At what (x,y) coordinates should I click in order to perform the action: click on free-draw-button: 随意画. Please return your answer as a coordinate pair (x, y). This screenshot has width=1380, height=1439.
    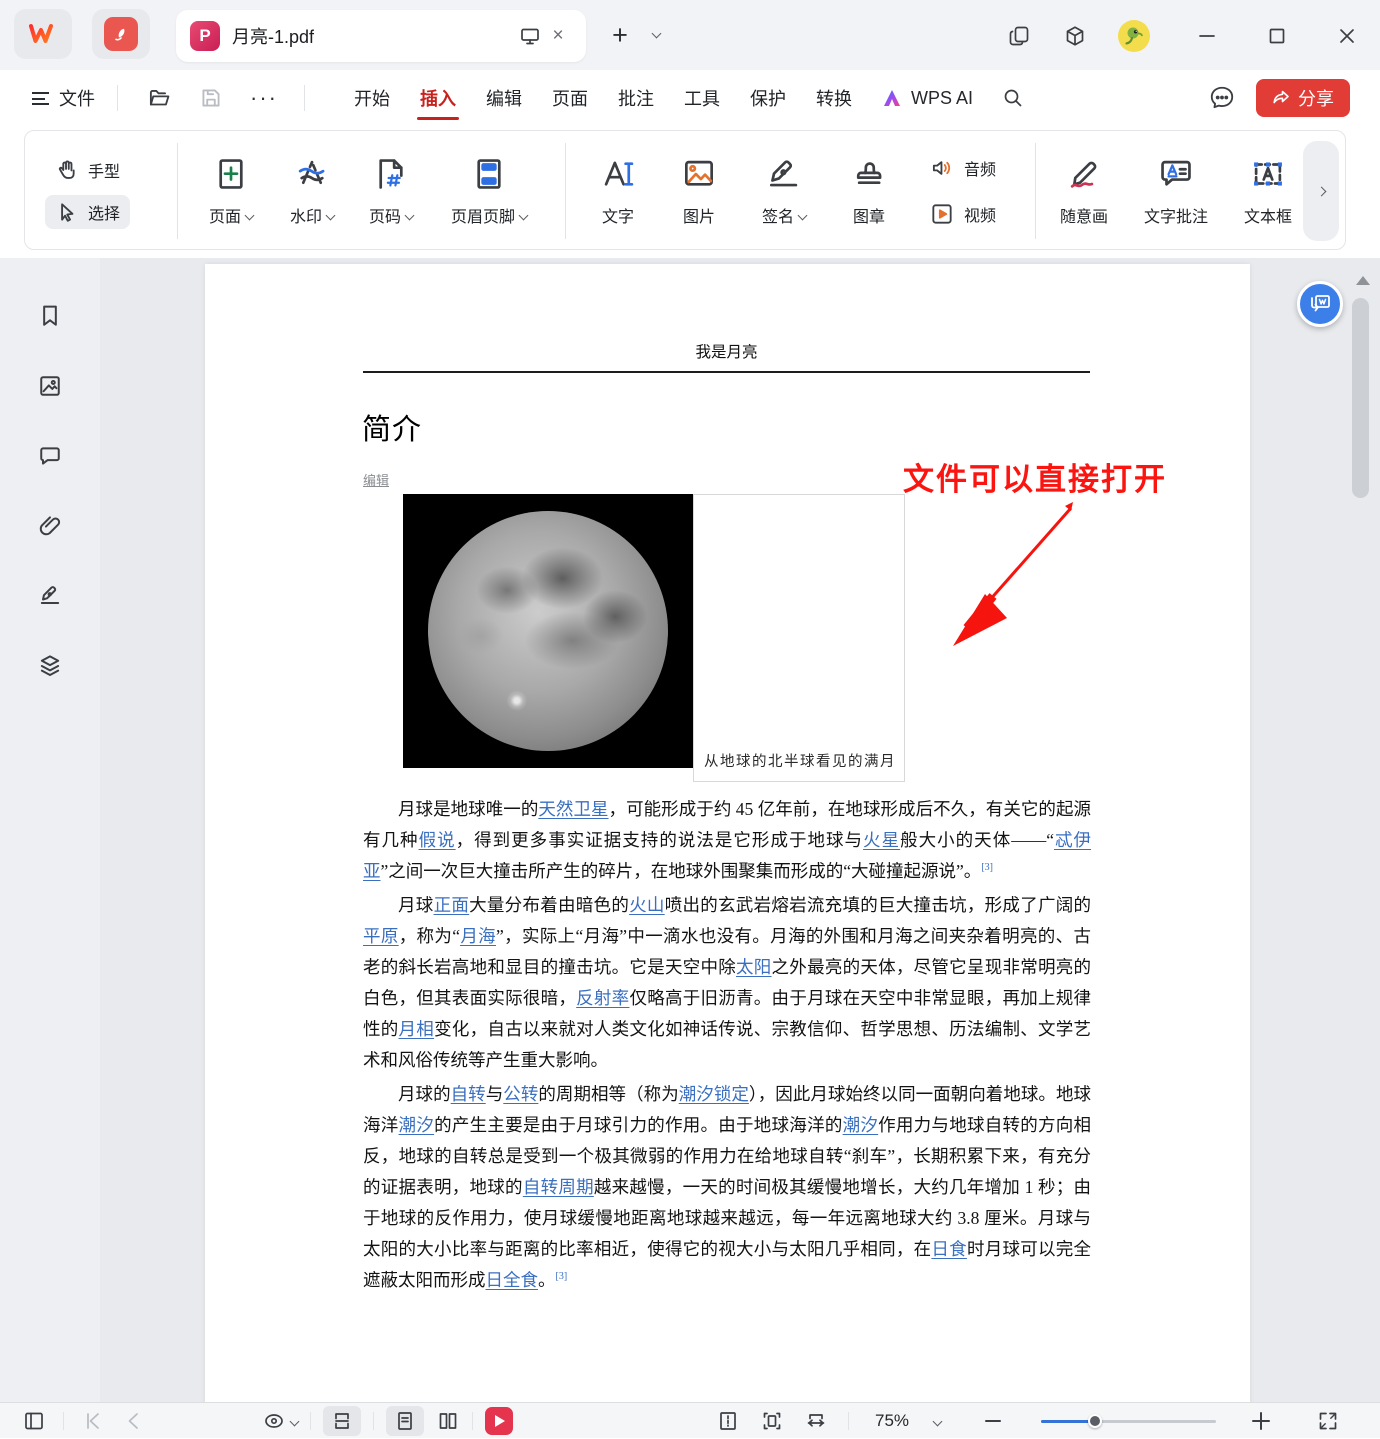
    Looking at the image, I should click on (1084, 191).